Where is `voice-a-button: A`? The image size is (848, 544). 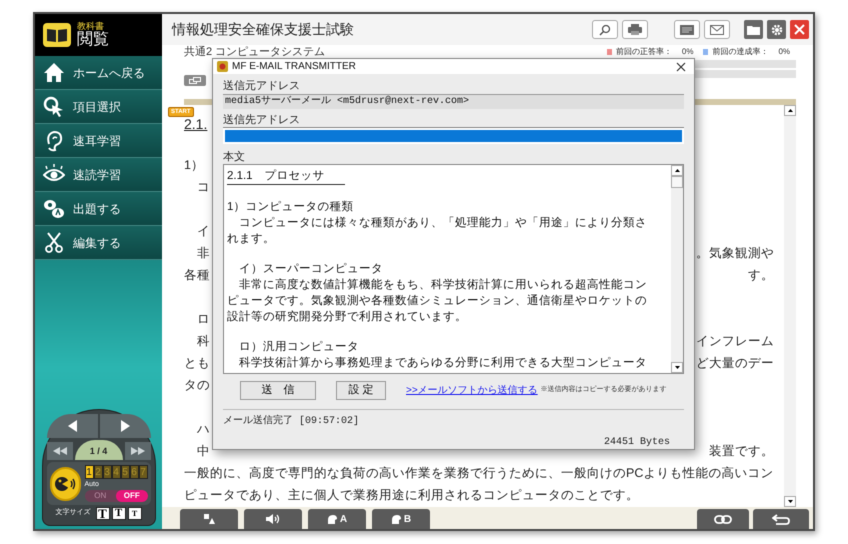 voice-a-button: A is located at coordinates (337, 519).